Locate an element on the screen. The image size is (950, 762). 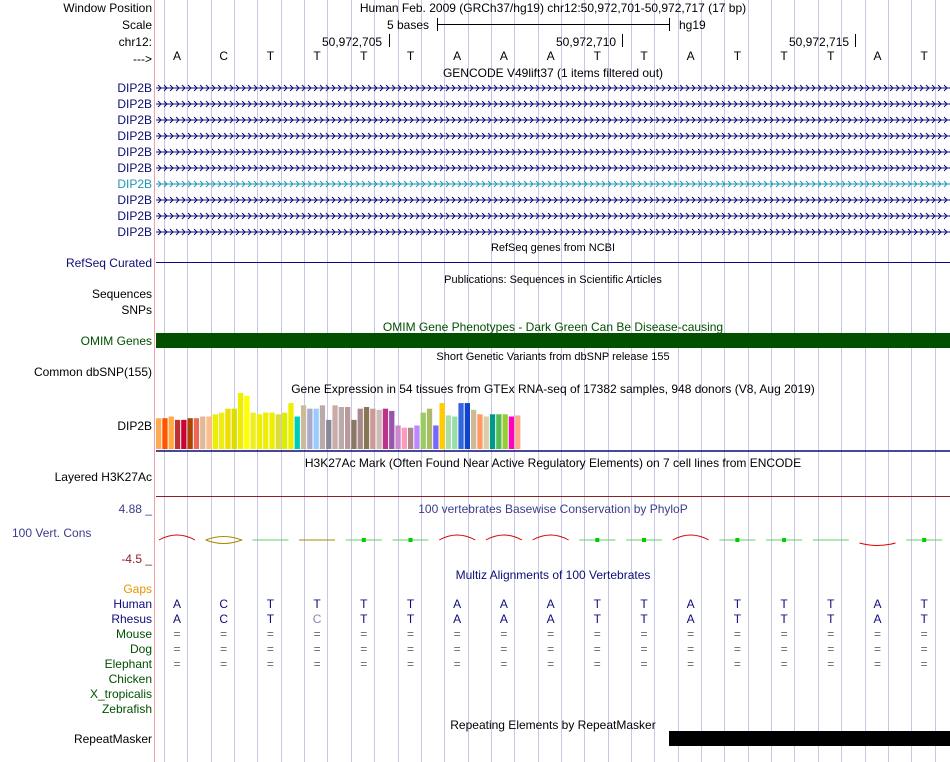
conservation-min-label: -4.5 _ is located at coordinates (136, 559).